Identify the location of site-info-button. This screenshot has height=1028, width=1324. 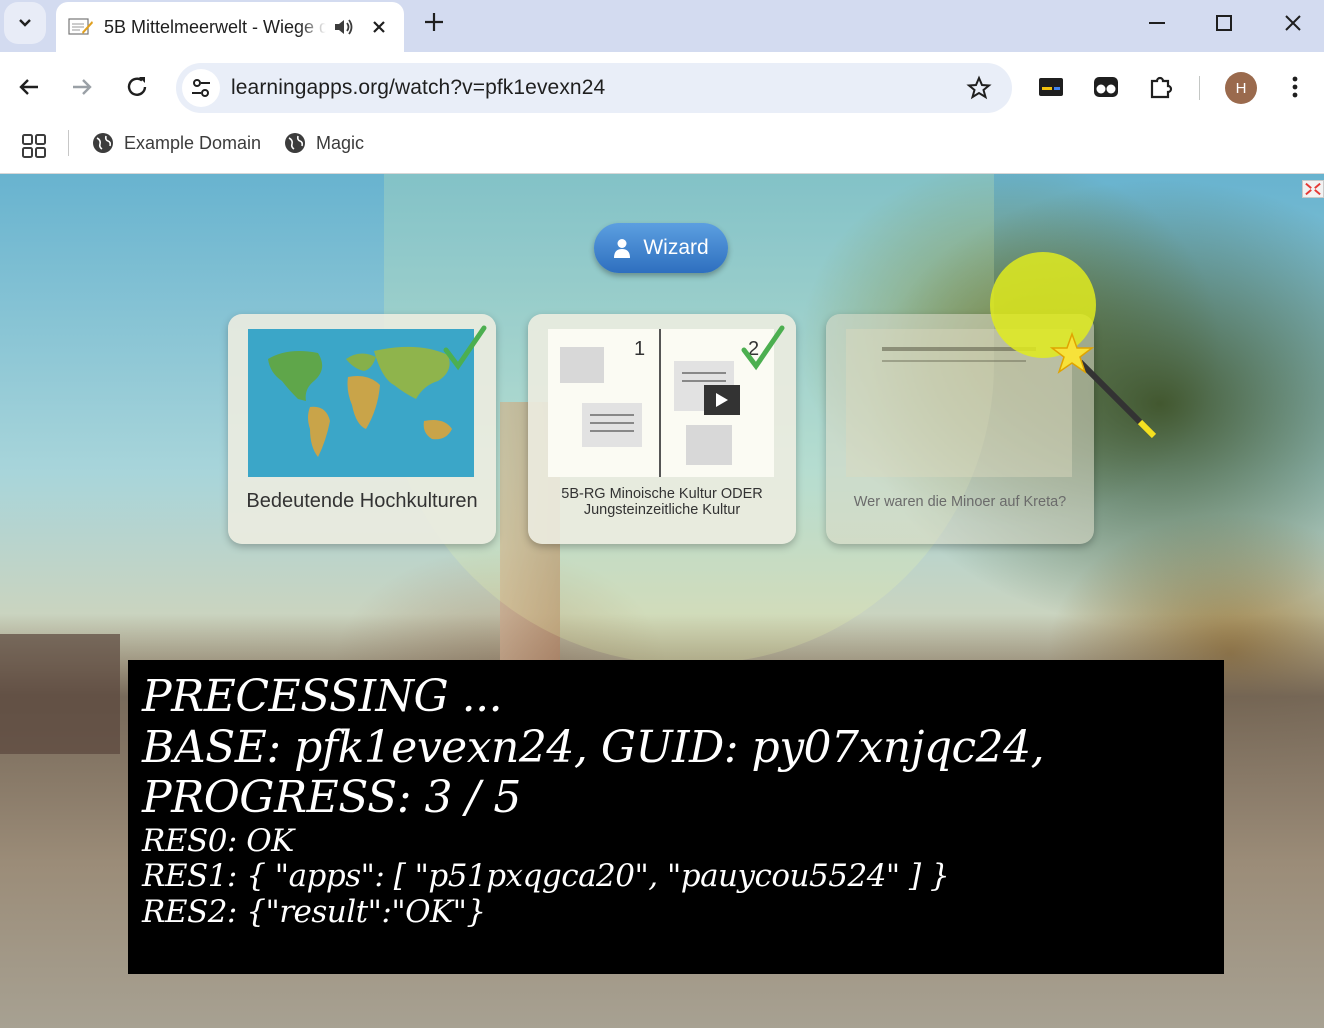
(201, 88).